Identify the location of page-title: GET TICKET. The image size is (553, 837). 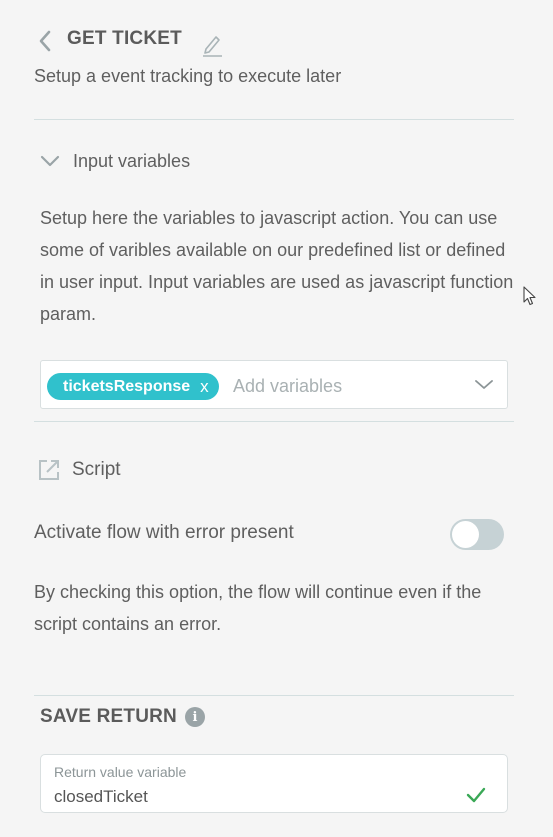
(124, 38).